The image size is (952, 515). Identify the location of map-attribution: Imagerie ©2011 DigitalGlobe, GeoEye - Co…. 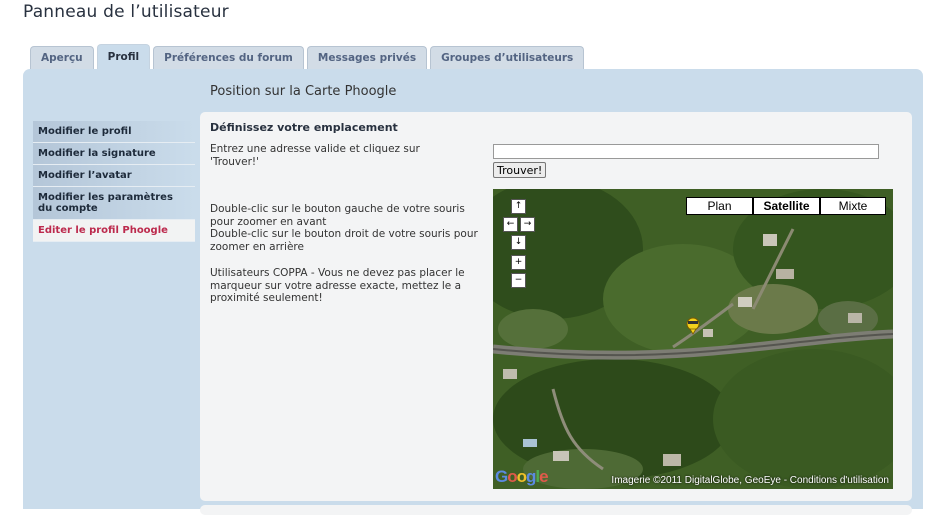
(750, 480).